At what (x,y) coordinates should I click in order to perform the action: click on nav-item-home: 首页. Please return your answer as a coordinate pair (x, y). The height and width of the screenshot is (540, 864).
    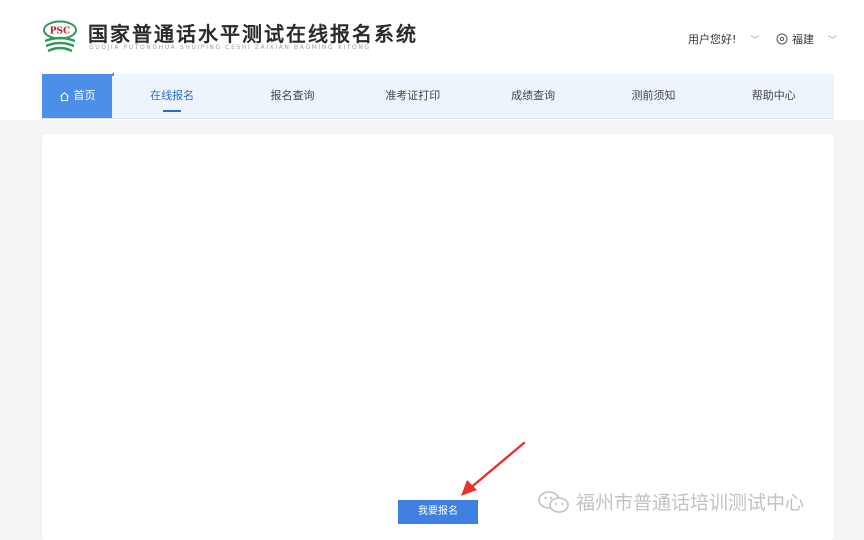
    Looking at the image, I should click on (78, 95).